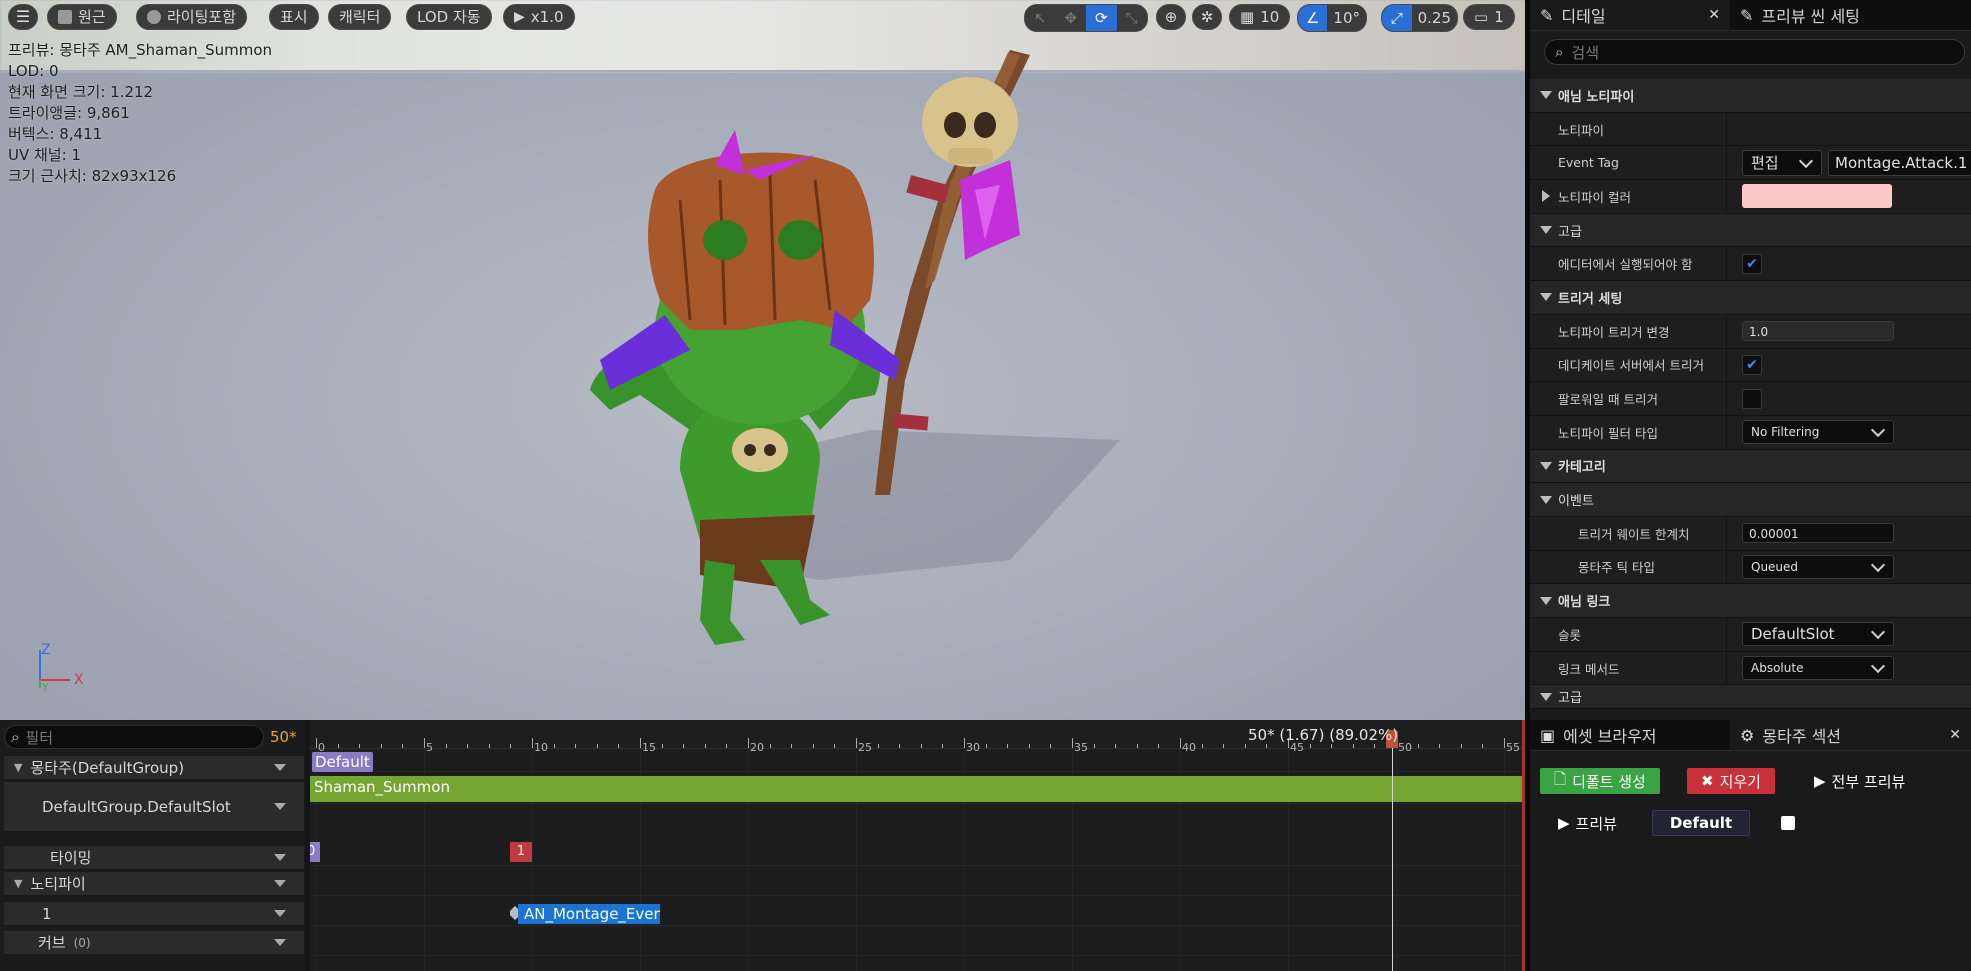  Describe the element at coordinates (23, 17) in the screenshot. I see `viewport-menu-button: ☰` at that location.